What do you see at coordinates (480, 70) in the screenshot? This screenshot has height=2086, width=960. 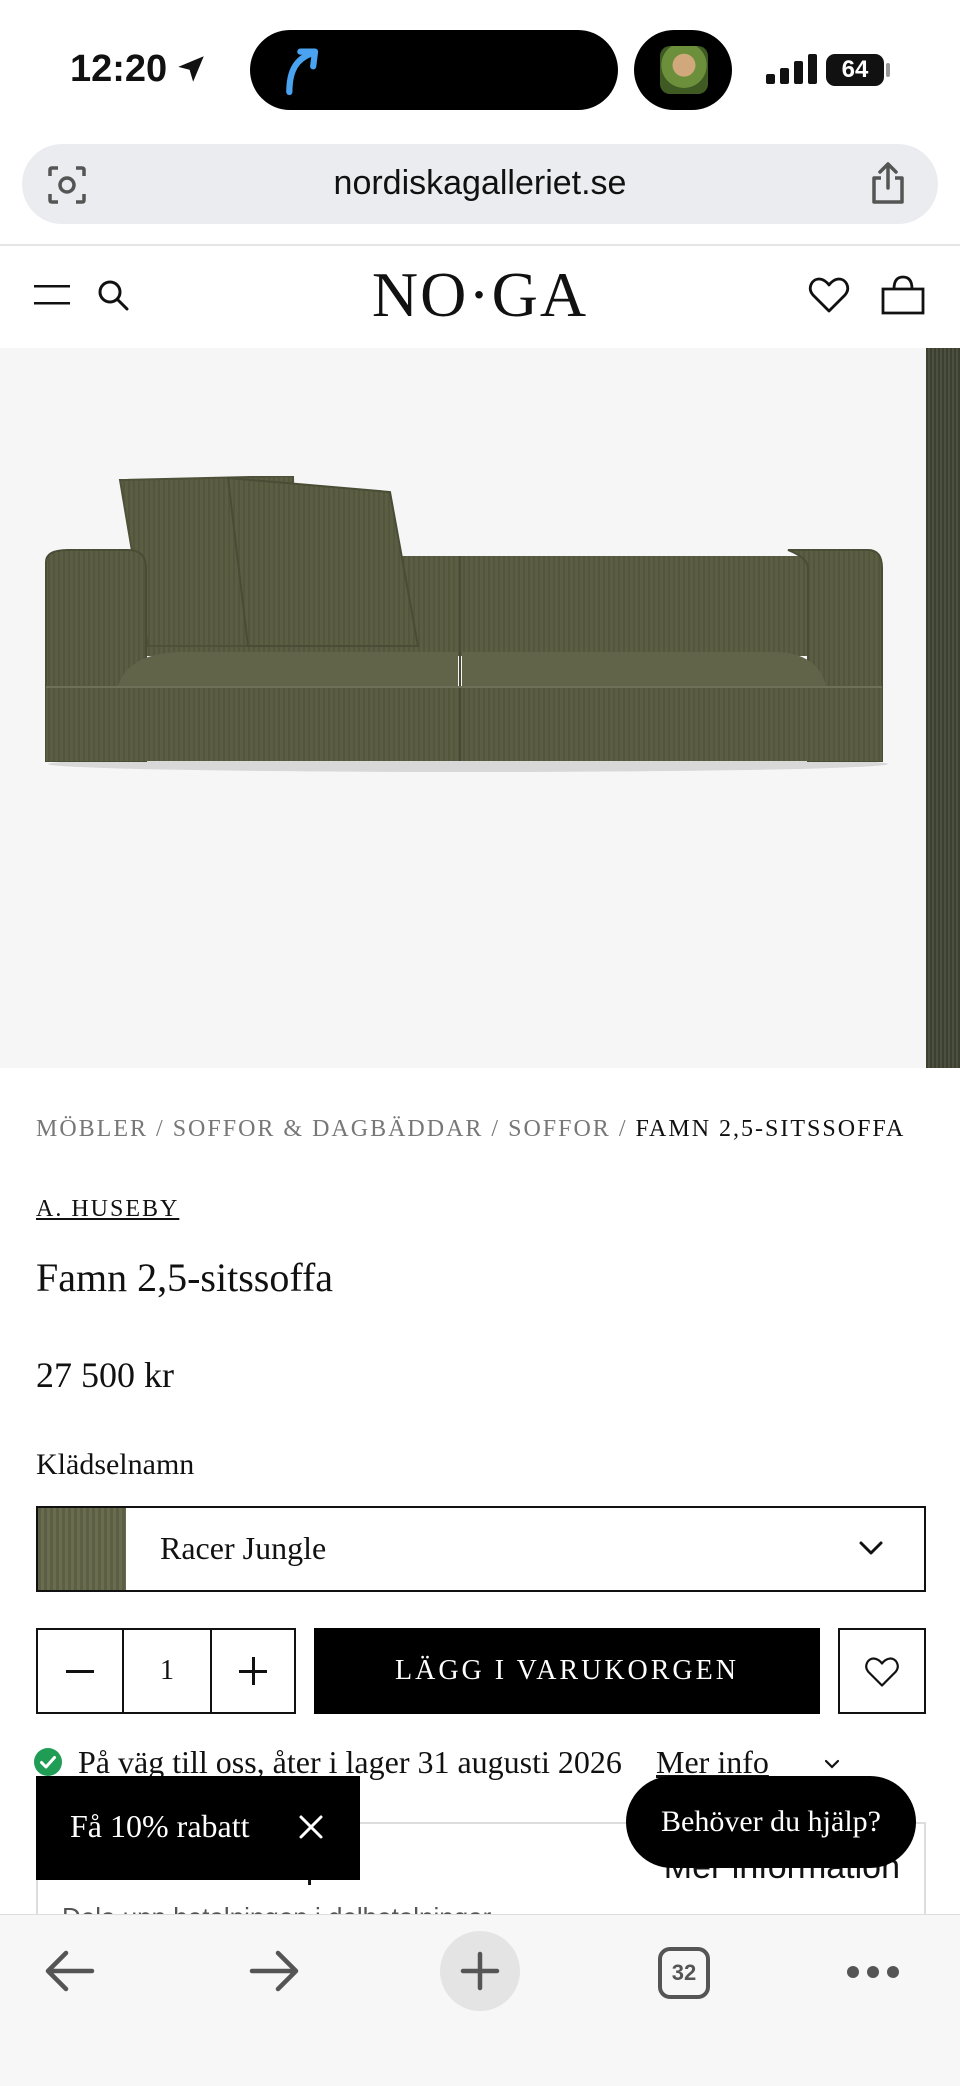 I see `status-bar: 12:20 64` at bounding box center [480, 70].